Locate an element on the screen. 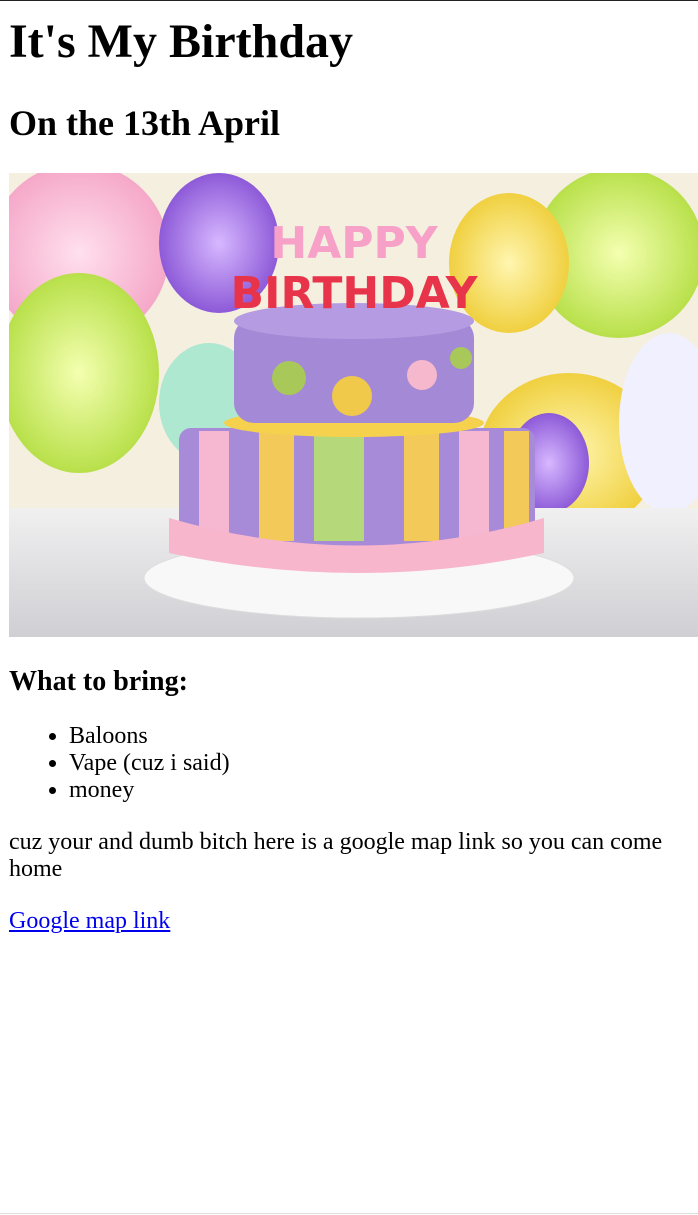 The height and width of the screenshot is (1215, 698). bring-list: Baloons Vape (cuz i said) money is located at coordinates (349, 763).